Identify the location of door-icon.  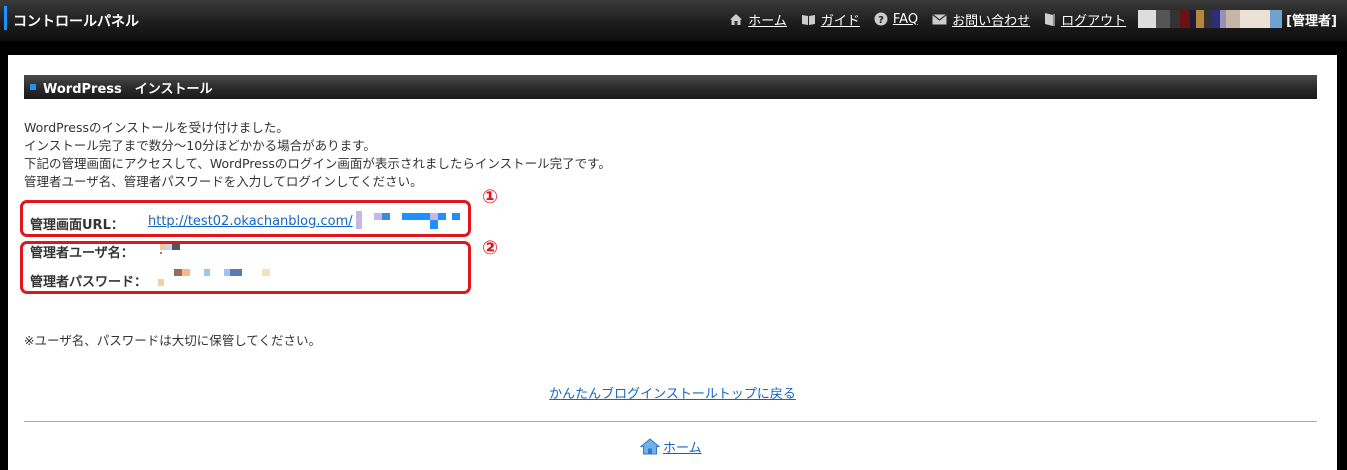
(1050, 19).